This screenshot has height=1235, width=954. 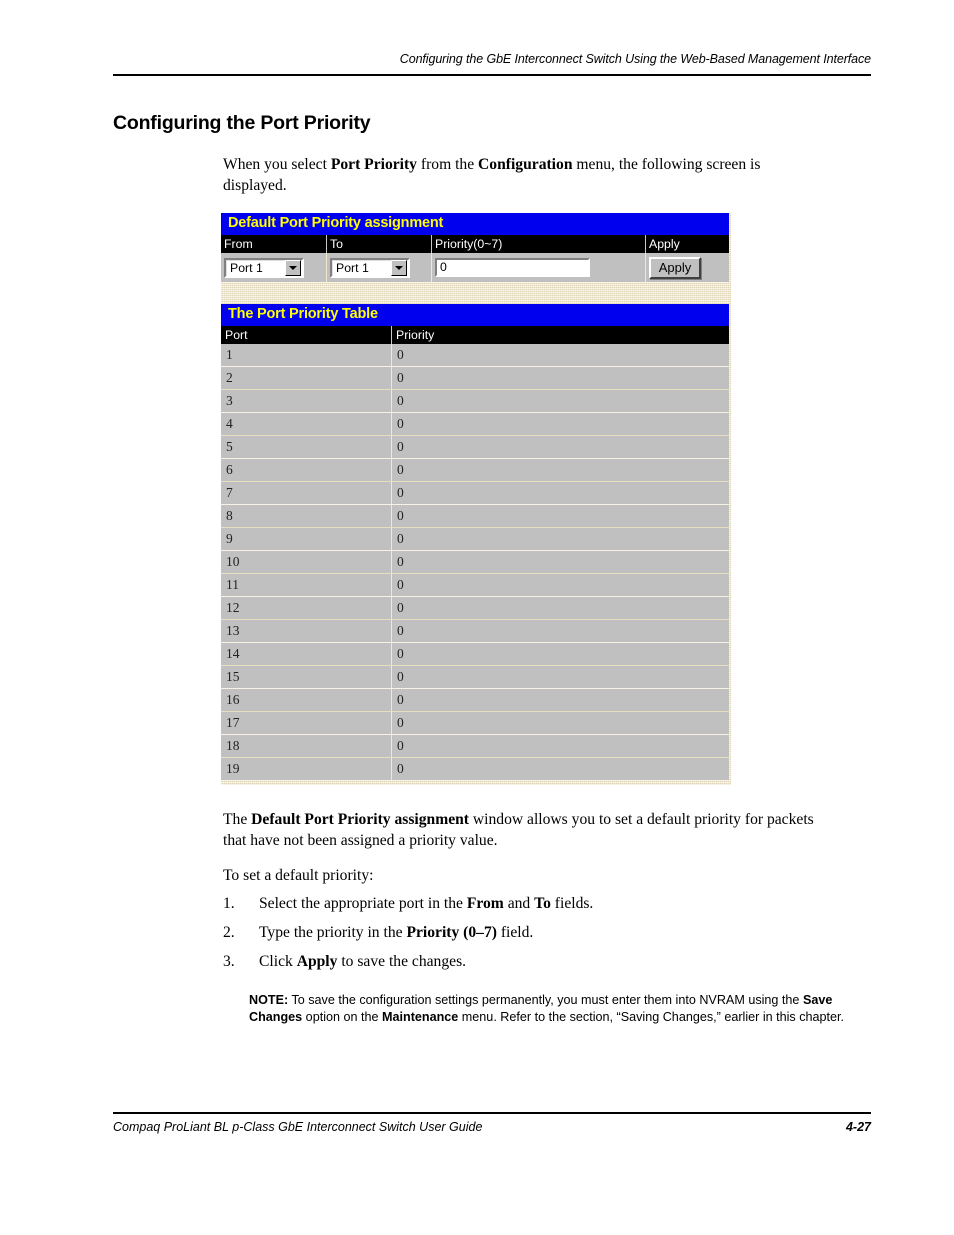 I want to click on intro-text-1: When you select, so click(x=277, y=164).